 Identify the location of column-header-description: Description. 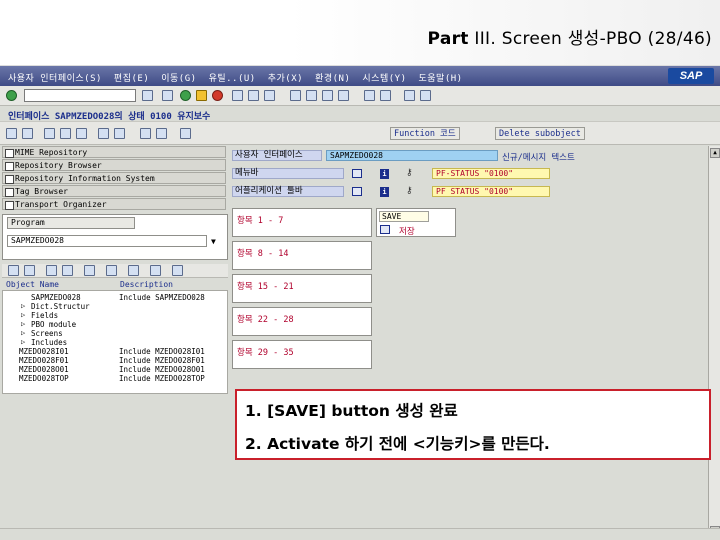
(146, 284).